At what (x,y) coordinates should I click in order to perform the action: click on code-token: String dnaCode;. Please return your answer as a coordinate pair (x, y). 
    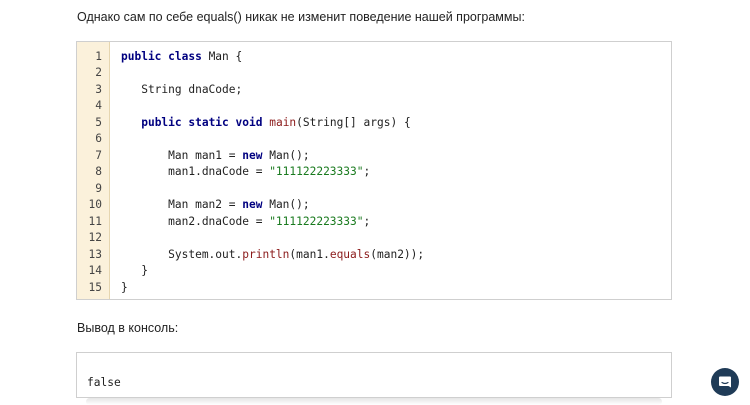
    Looking at the image, I should click on (182, 89).